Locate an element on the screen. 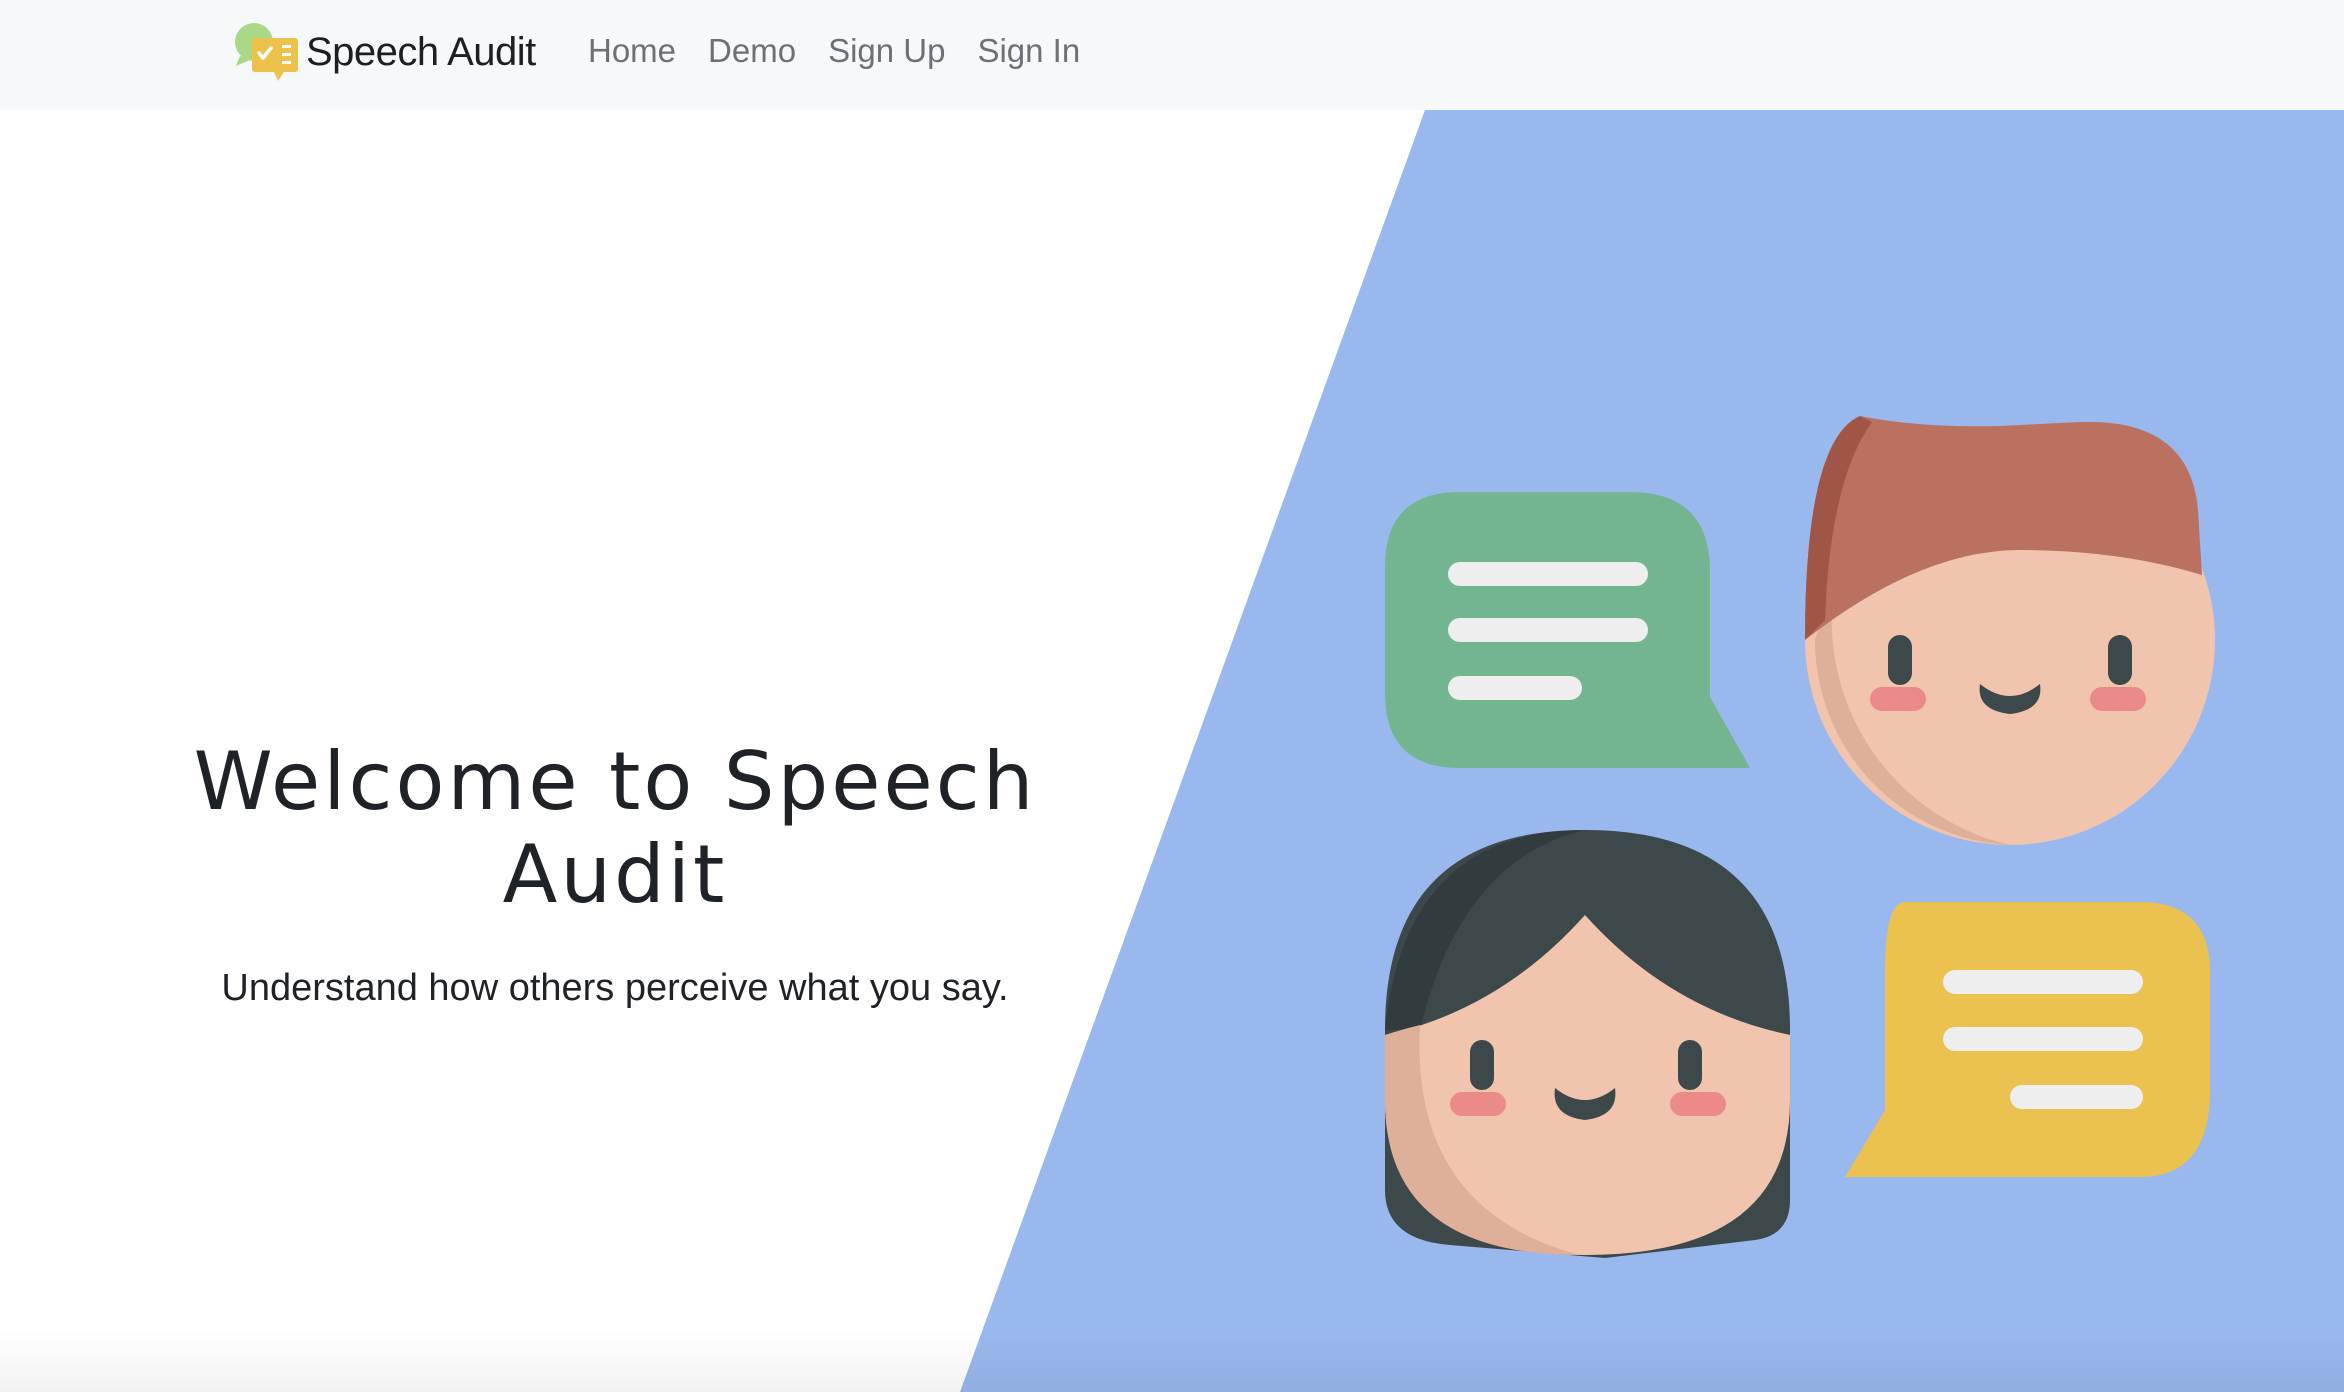  nav-link-home: Home is located at coordinates (632, 51).